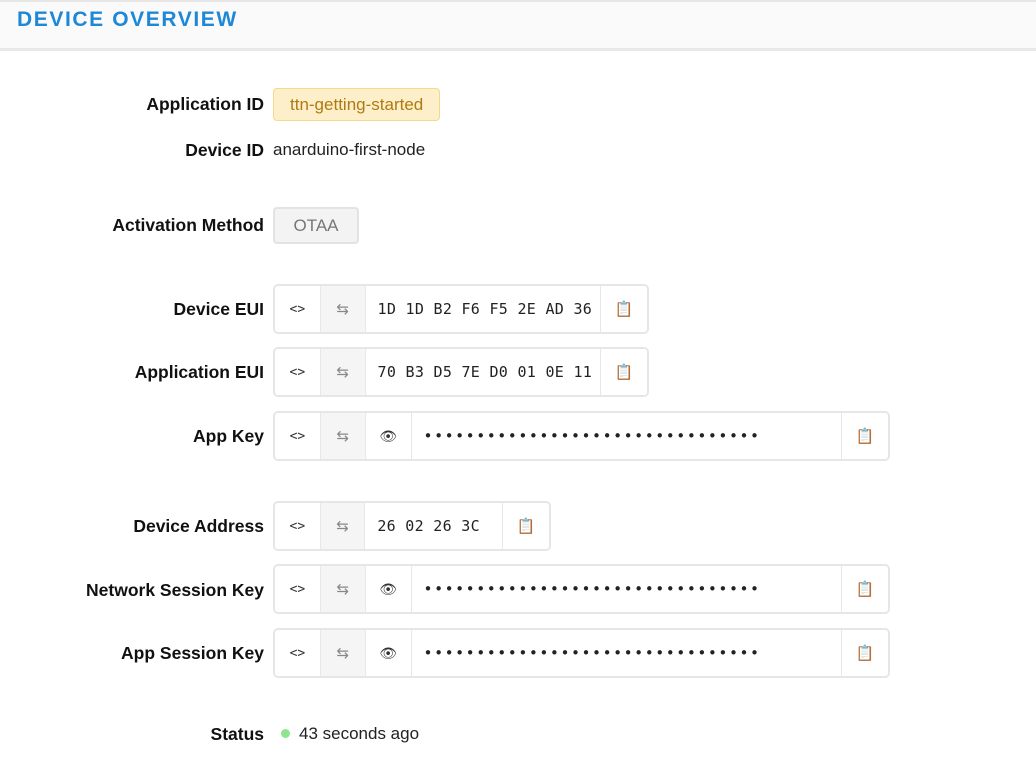 This screenshot has width=1036, height=765. What do you see at coordinates (175, 590) in the screenshot?
I see `network-session-key-label: Network Session Key` at bounding box center [175, 590].